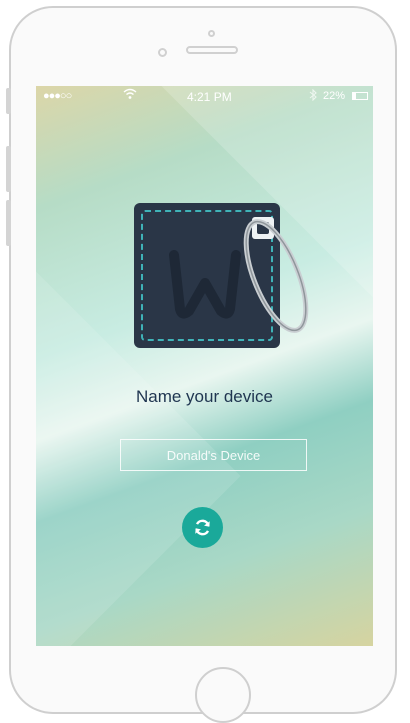  What do you see at coordinates (313, 96) in the screenshot?
I see `bluetooth-icon` at bounding box center [313, 96].